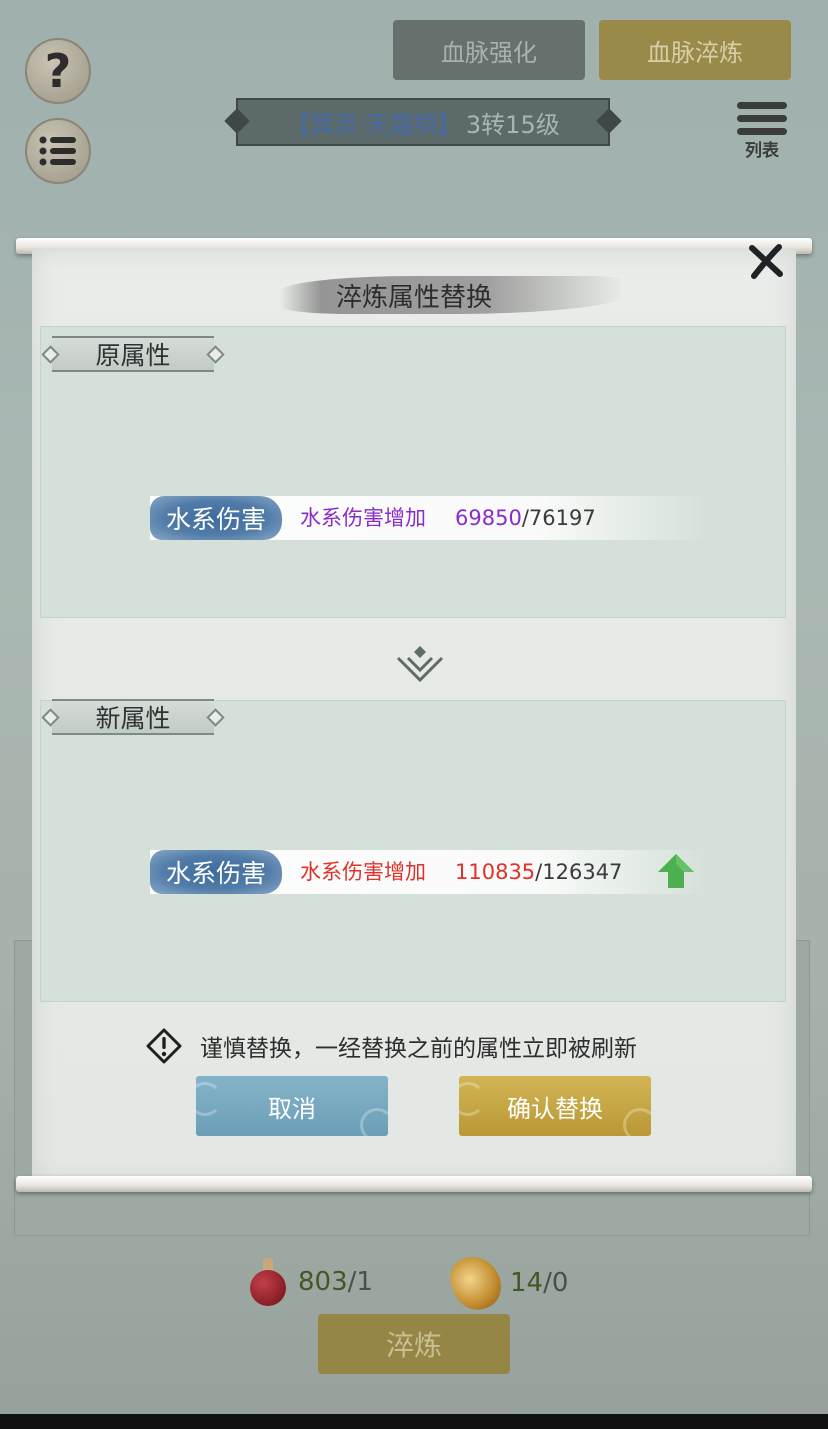 This screenshot has height=1429, width=828. Describe the element at coordinates (579, 872) in the screenshot. I see `attribute-max: /126347` at that location.